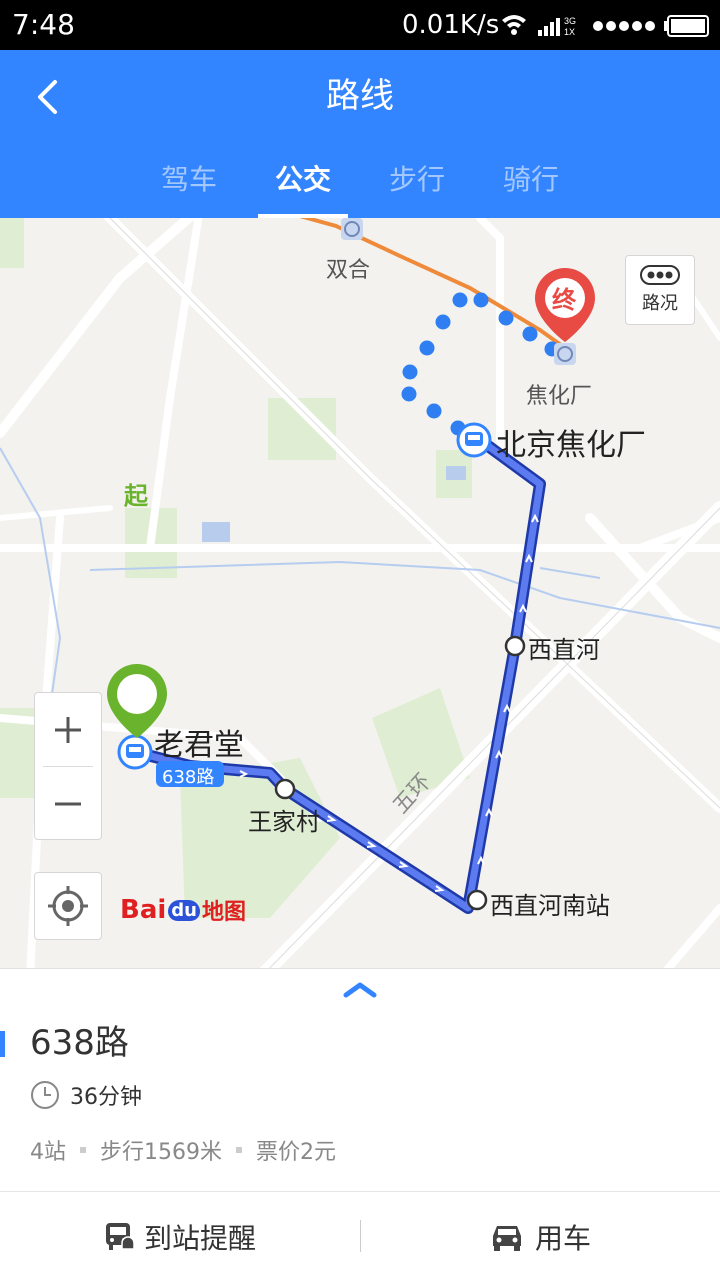 Image resolution: width=720 pixels, height=1280 pixels. Describe the element at coordinates (564, 300) in the screenshot. I see `end-pin-label: 终` at that location.